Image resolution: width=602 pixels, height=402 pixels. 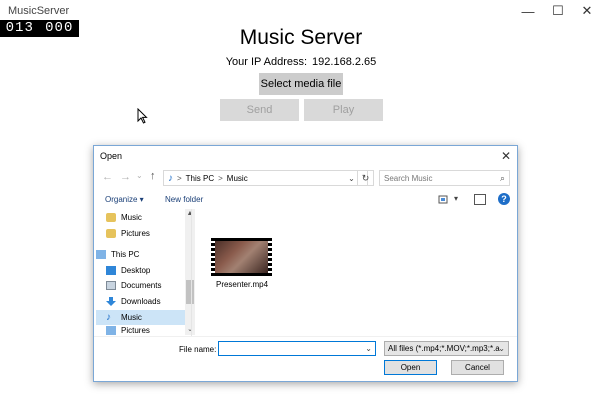 I want to click on nav-item-pictures-quick: Pictures, so click(x=150, y=233).